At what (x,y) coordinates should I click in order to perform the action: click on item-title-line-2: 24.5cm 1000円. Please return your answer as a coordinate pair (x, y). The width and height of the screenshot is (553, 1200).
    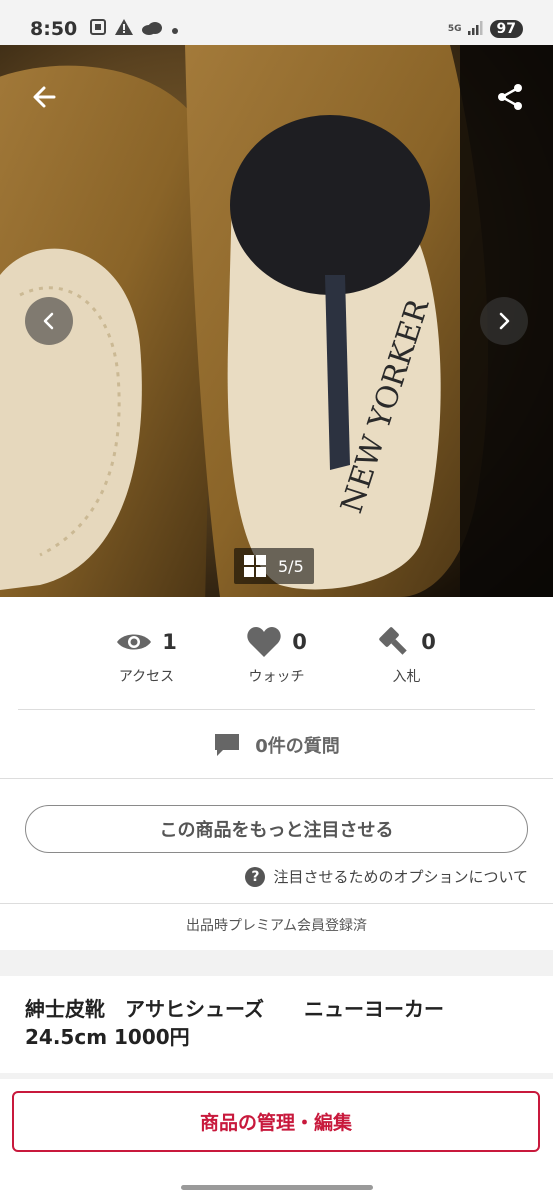
    Looking at the image, I should click on (107, 1037).